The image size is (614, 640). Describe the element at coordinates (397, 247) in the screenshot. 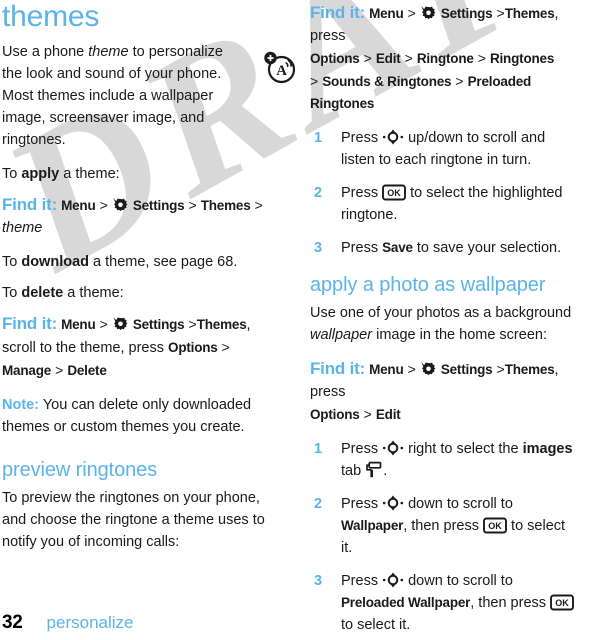

I see `softkey-save-label: Save` at that location.